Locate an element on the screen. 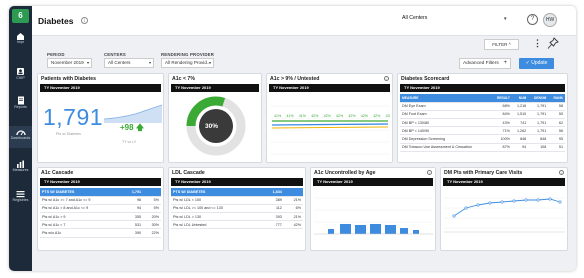 The height and width of the screenshot is (278, 584). card-title: A1c > 9% / Untested is located at coordinates (295, 79).